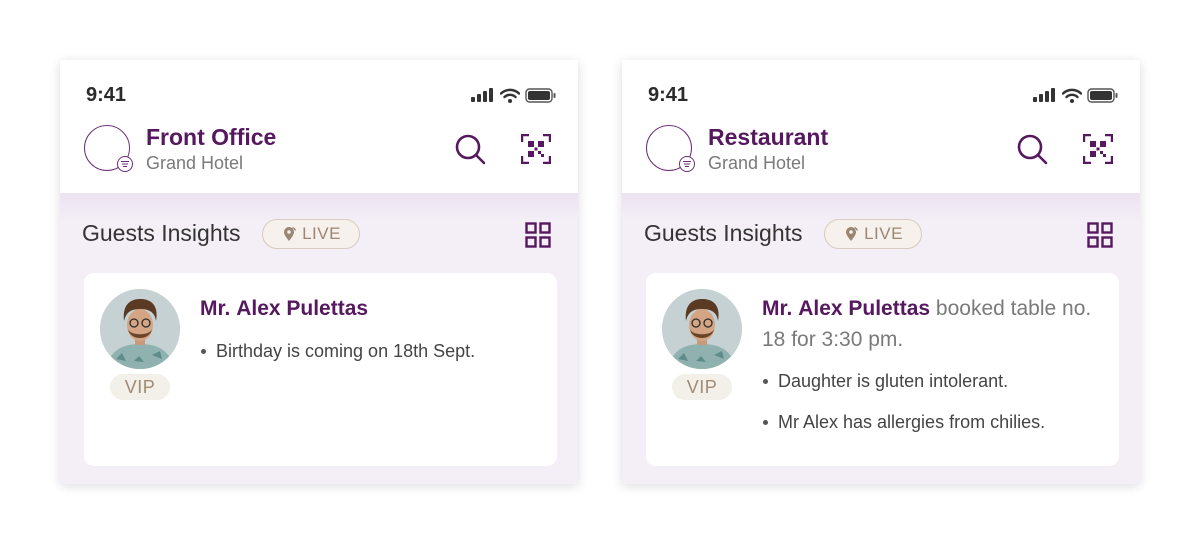 This screenshot has width=1200, height=545. What do you see at coordinates (211, 137) in the screenshot?
I see `department-title: Front Office` at bounding box center [211, 137].